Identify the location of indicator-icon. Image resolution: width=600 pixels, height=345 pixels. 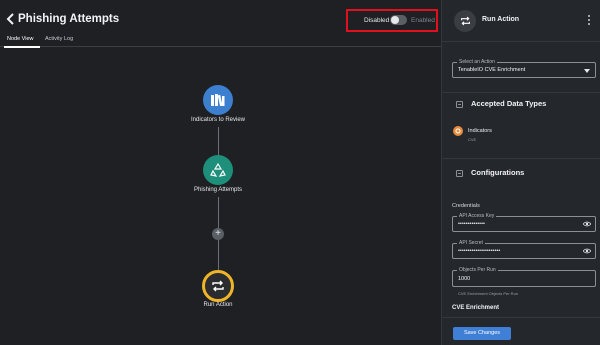
(458, 131).